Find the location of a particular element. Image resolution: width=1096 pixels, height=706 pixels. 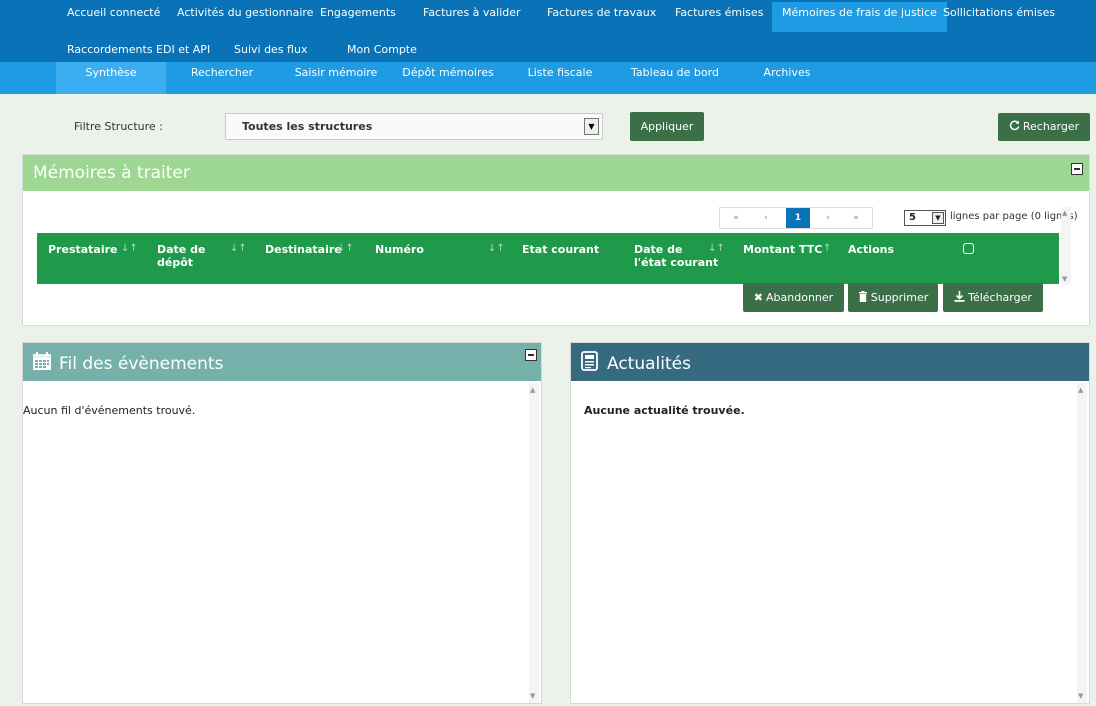

download-button: Télécharger is located at coordinates (993, 297).